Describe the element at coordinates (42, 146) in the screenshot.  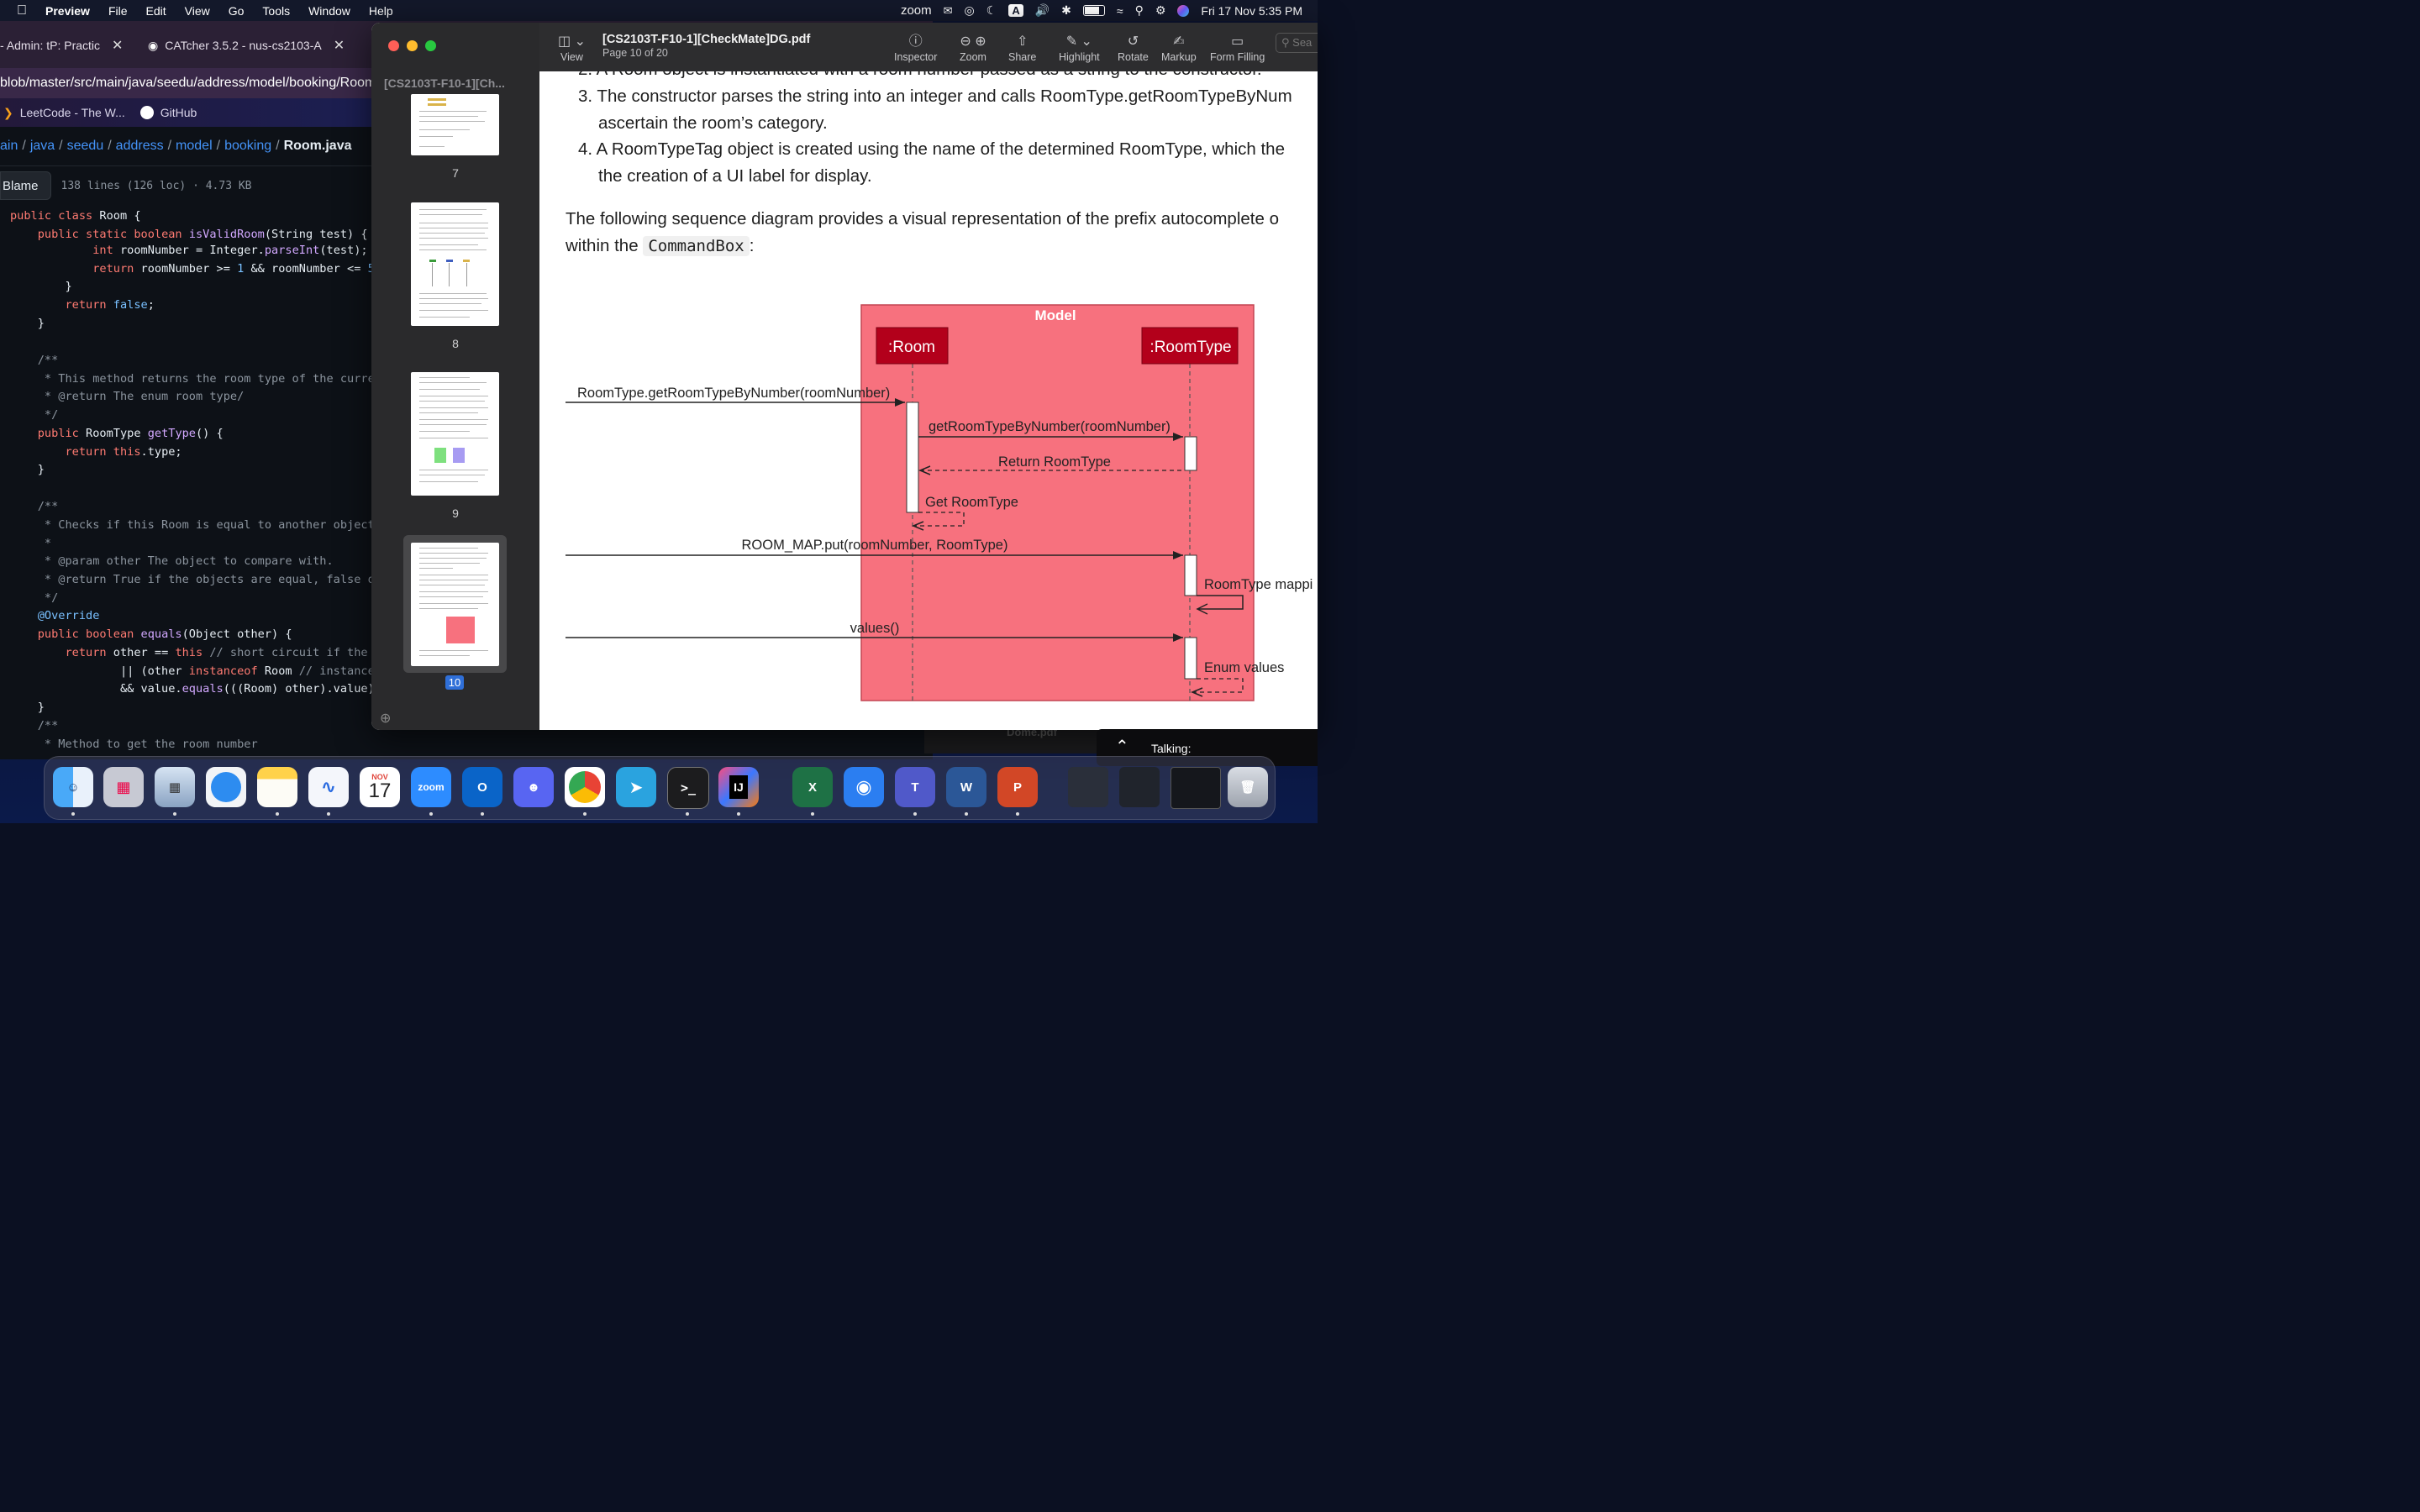
I see `breadcrumb-link: java` at that location.